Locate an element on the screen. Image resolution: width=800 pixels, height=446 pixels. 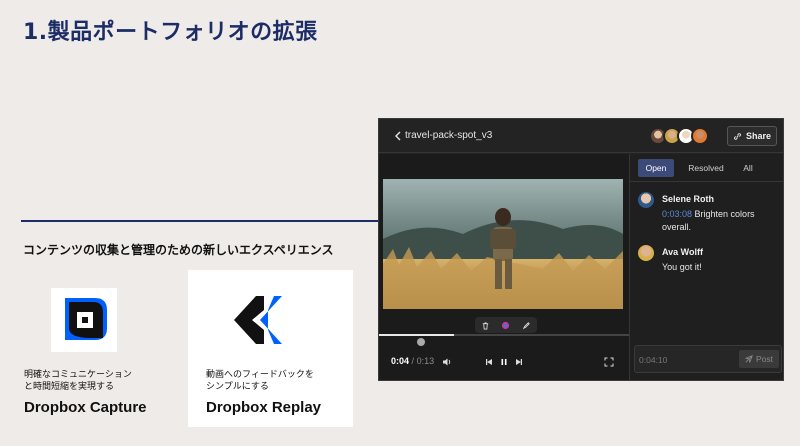
file-title: travel-pack-spot_v3 is located at coordinates (449, 135).